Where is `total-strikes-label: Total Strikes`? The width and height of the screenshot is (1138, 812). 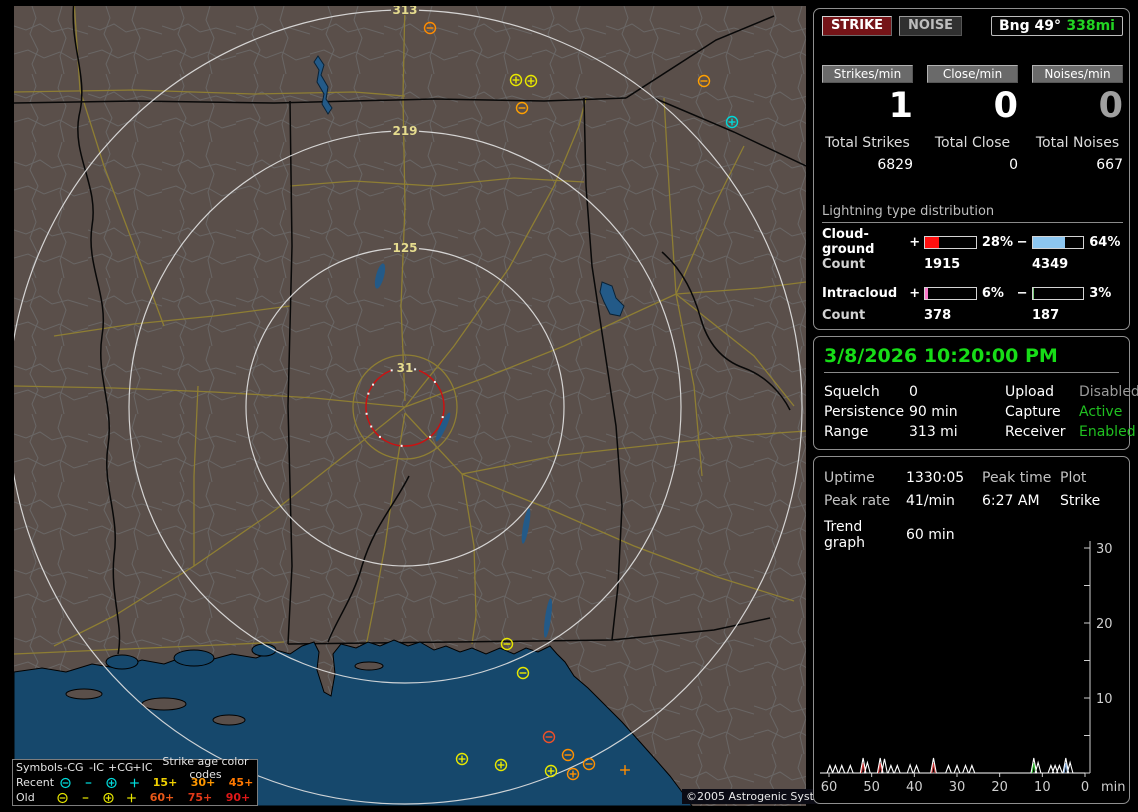 total-strikes-label: Total Strikes is located at coordinates (867, 143).